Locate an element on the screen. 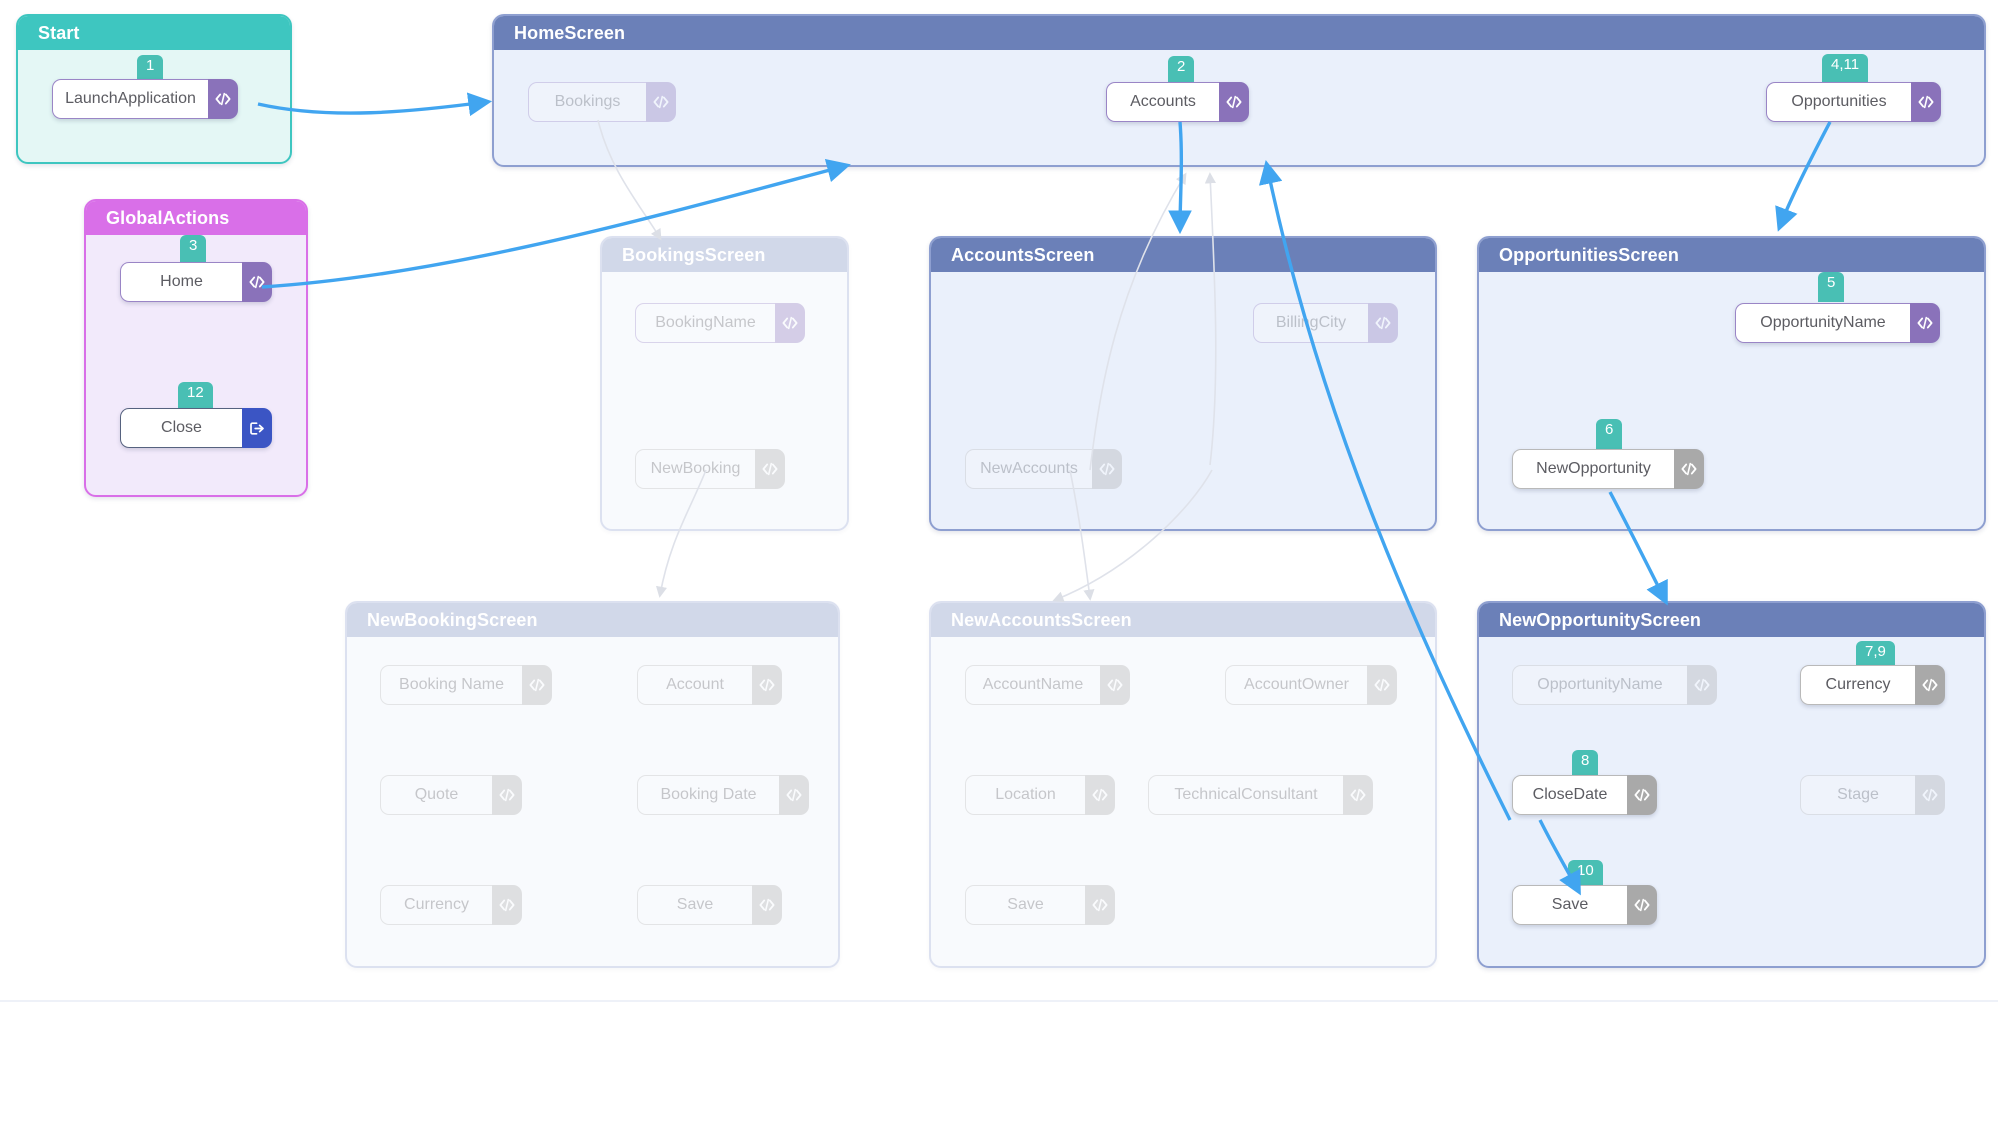 Image resolution: width=1998 pixels, height=1125 pixels. group-title: AccountsScreen is located at coordinates (1183, 255).